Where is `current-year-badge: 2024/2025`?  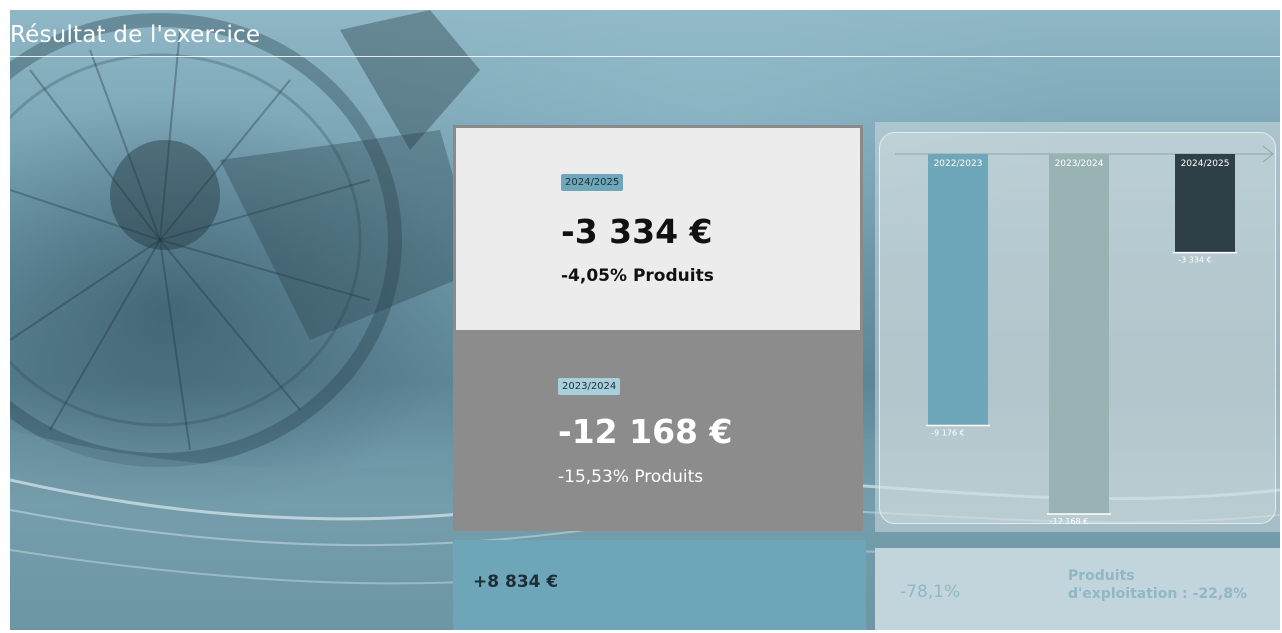
current-year-badge: 2024/2025 is located at coordinates (592, 182).